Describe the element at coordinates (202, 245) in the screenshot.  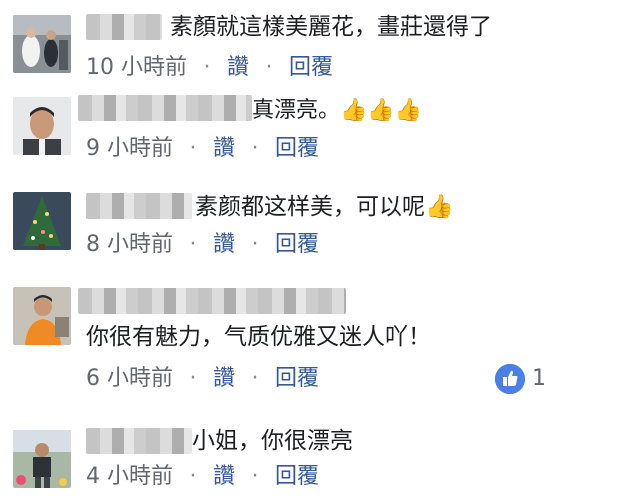
I see `comment-meta: 8 小時前 · 讚 · 回覆` at that location.